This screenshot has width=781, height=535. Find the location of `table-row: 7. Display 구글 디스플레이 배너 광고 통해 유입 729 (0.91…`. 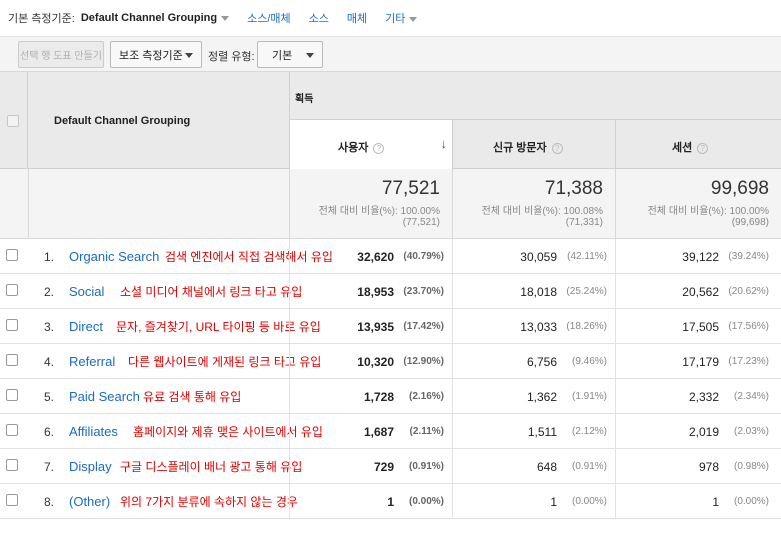

table-row: 7. Display 구글 디스플레이 배너 광고 통해 유입 729 (0.91… is located at coordinates (390, 466).